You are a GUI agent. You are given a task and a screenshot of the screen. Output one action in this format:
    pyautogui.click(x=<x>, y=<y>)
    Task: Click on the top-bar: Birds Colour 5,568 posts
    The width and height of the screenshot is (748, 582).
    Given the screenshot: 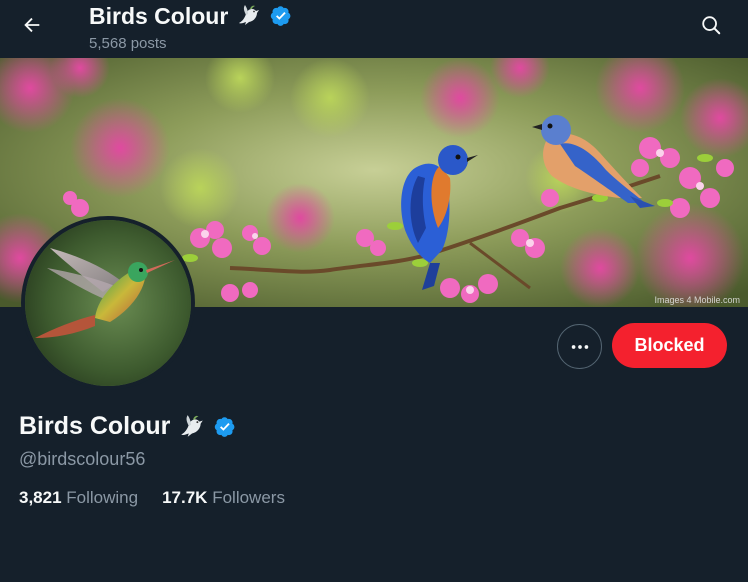 What is the action you would take?
    pyautogui.click(x=374, y=29)
    